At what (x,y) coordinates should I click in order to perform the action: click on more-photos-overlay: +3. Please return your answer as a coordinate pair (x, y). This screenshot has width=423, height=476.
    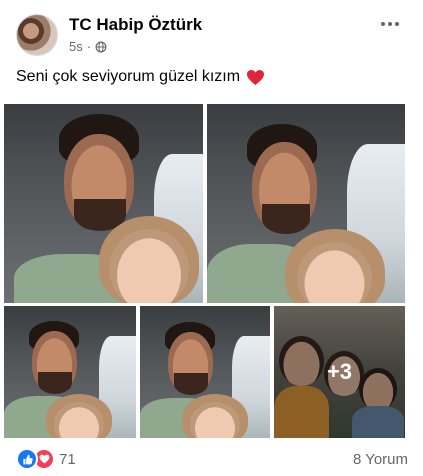
    Looking at the image, I should click on (339, 372).